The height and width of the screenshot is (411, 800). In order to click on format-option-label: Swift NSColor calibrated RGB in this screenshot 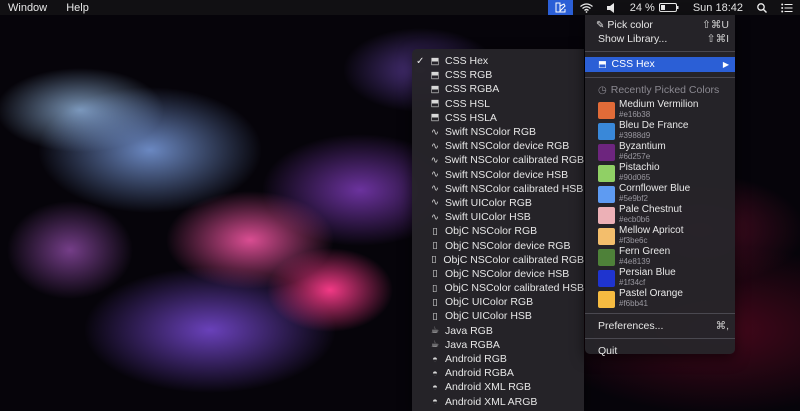, I will do `click(514, 160)`.